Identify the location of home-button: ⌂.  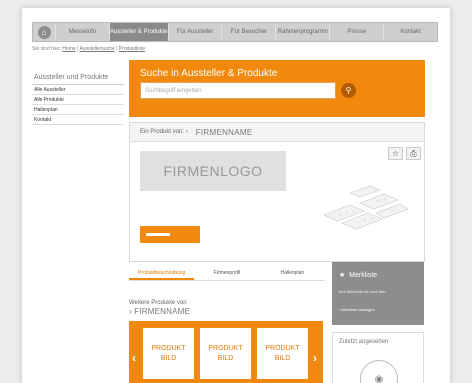
(44, 32).